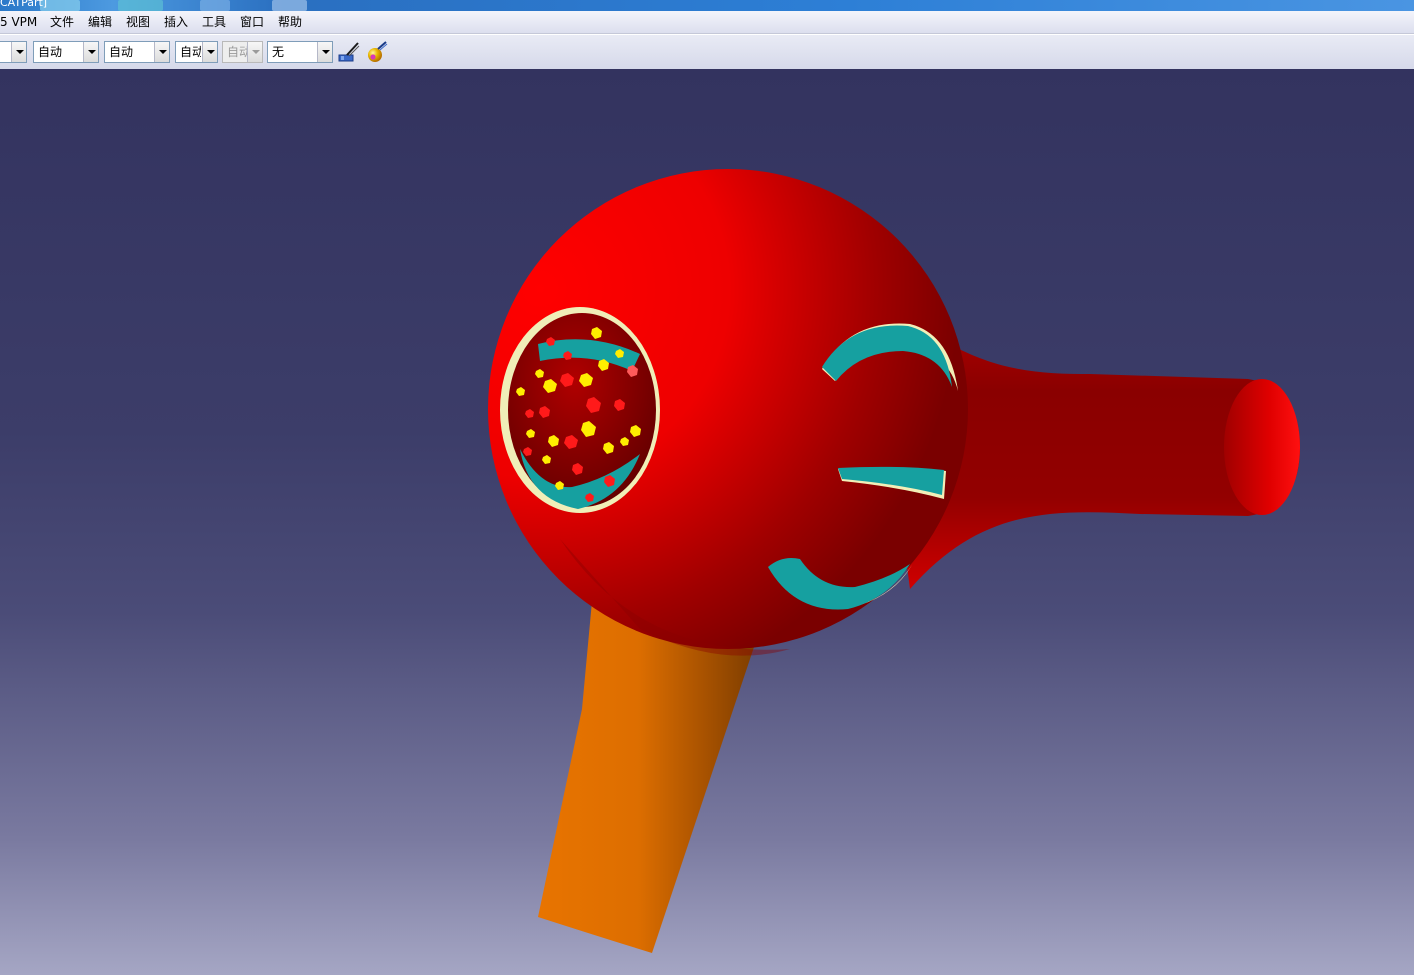 The width and height of the screenshot is (1414, 975). I want to click on color-combo-value: 自动, so click(50, 52).